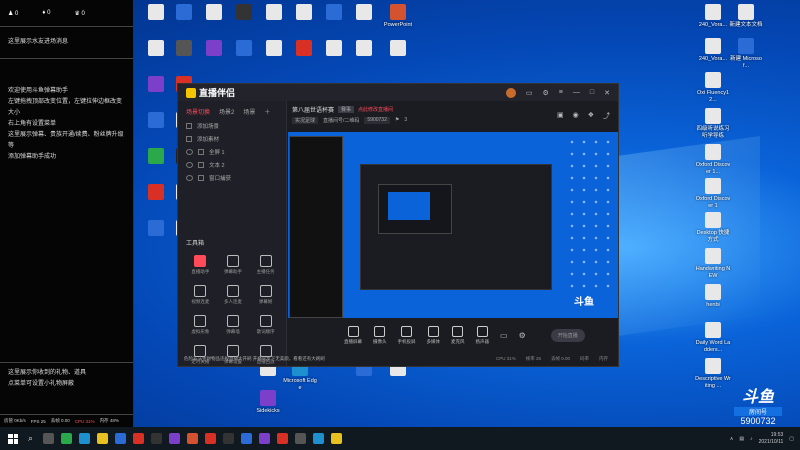 This screenshot has width=800, height=450. Describe the element at coordinates (267, 111) in the screenshot. I see `add-scene-icon: ＋` at that location.